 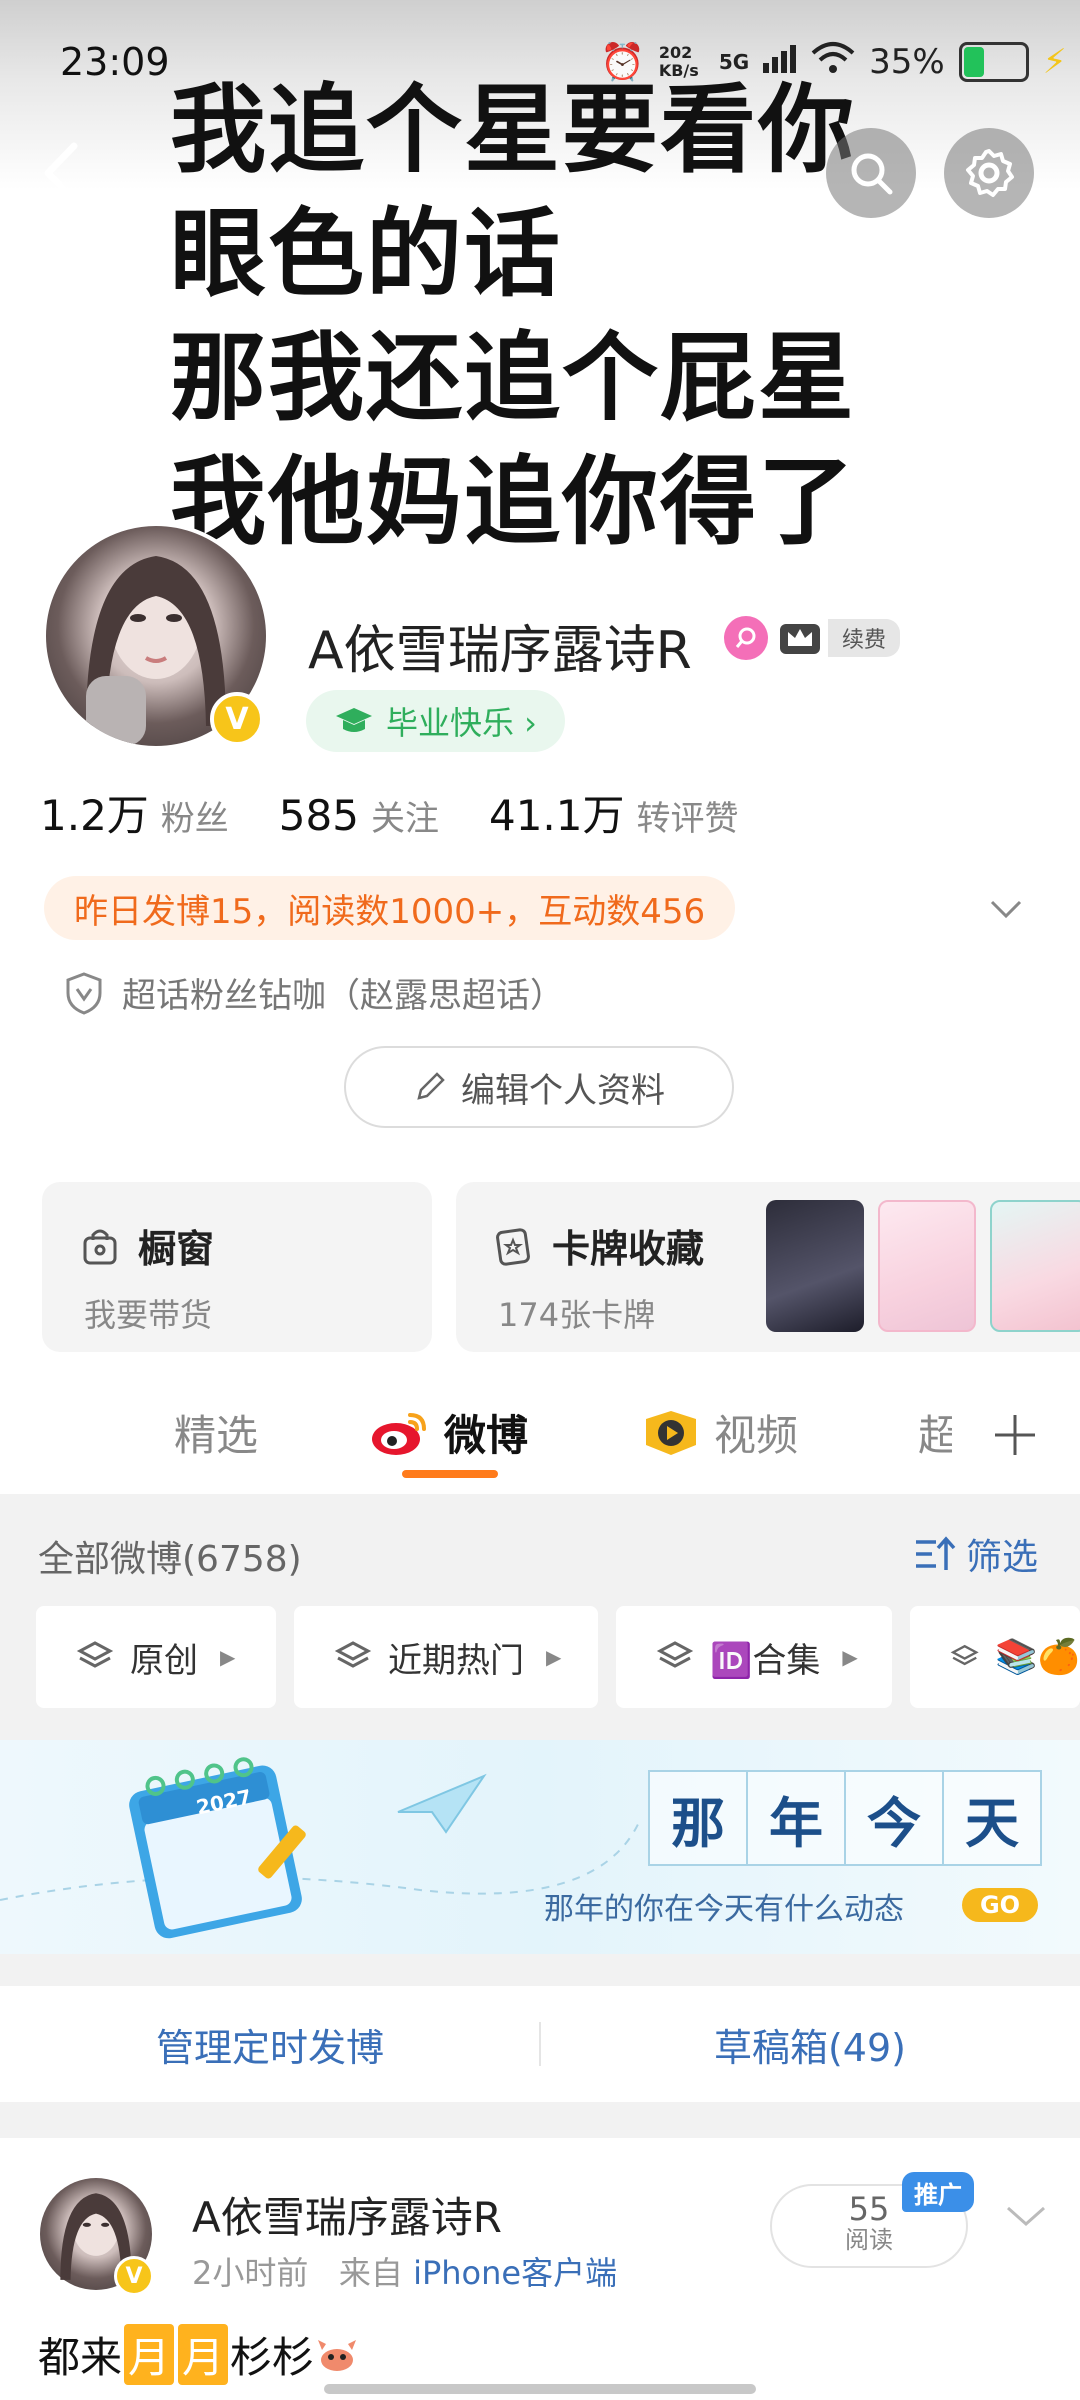 What do you see at coordinates (84, 993) in the screenshot?
I see `shield-icon` at bounding box center [84, 993].